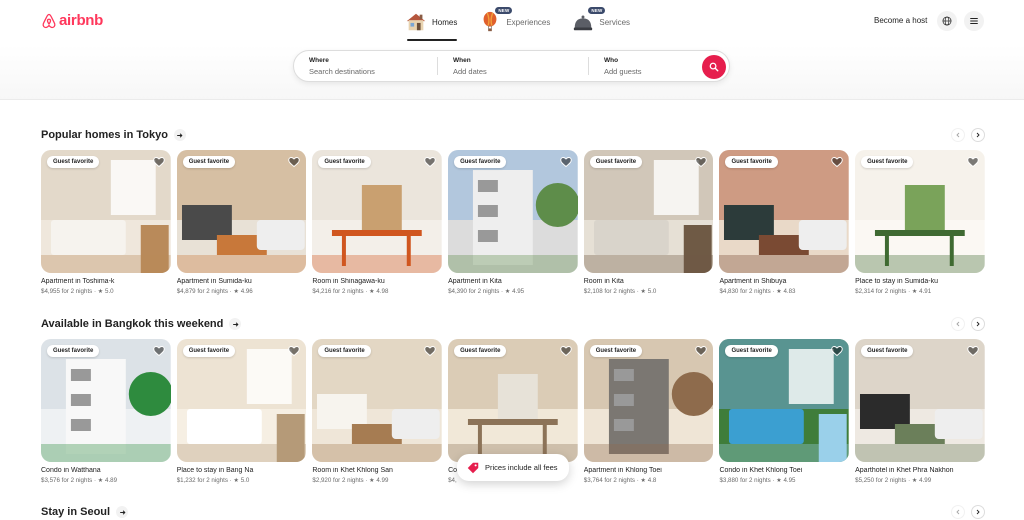 This screenshot has width=1024, height=520. Describe the element at coordinates (947, 21) in the screenshot. I see `language-button` at that location.